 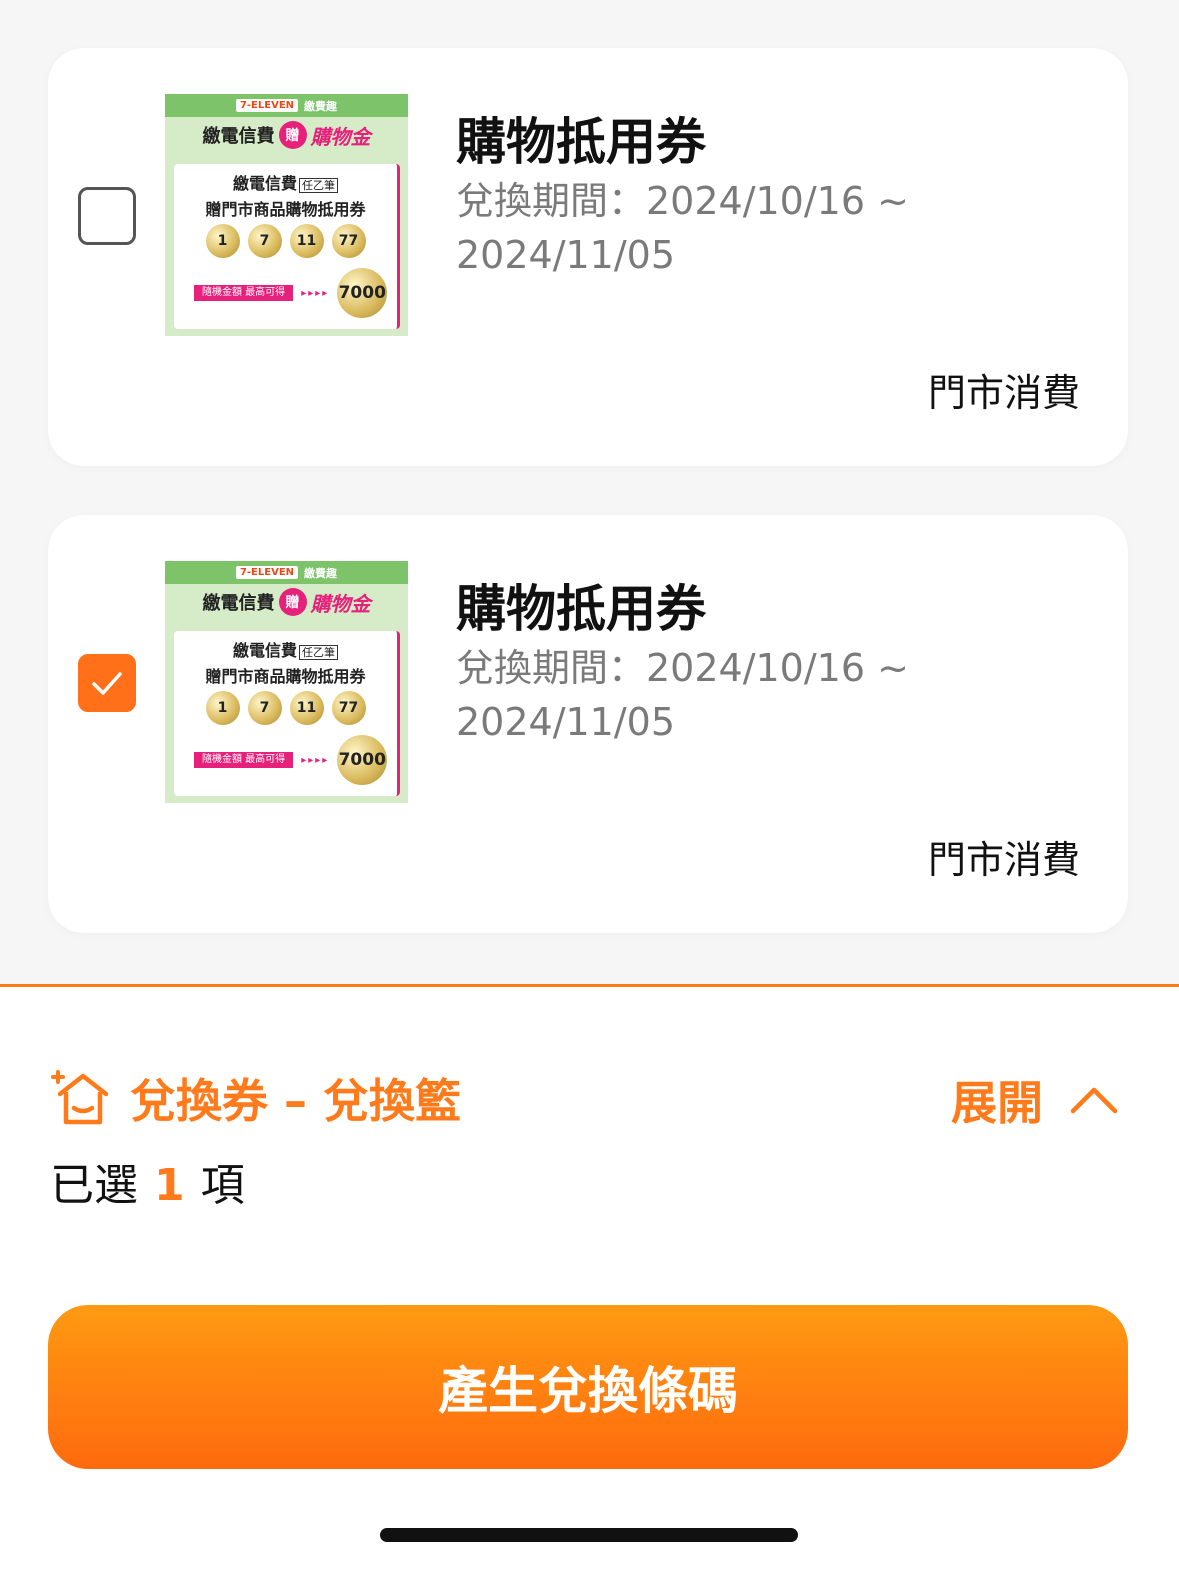 I want to click on house-plus-icon, so click(x=80, y=1097).